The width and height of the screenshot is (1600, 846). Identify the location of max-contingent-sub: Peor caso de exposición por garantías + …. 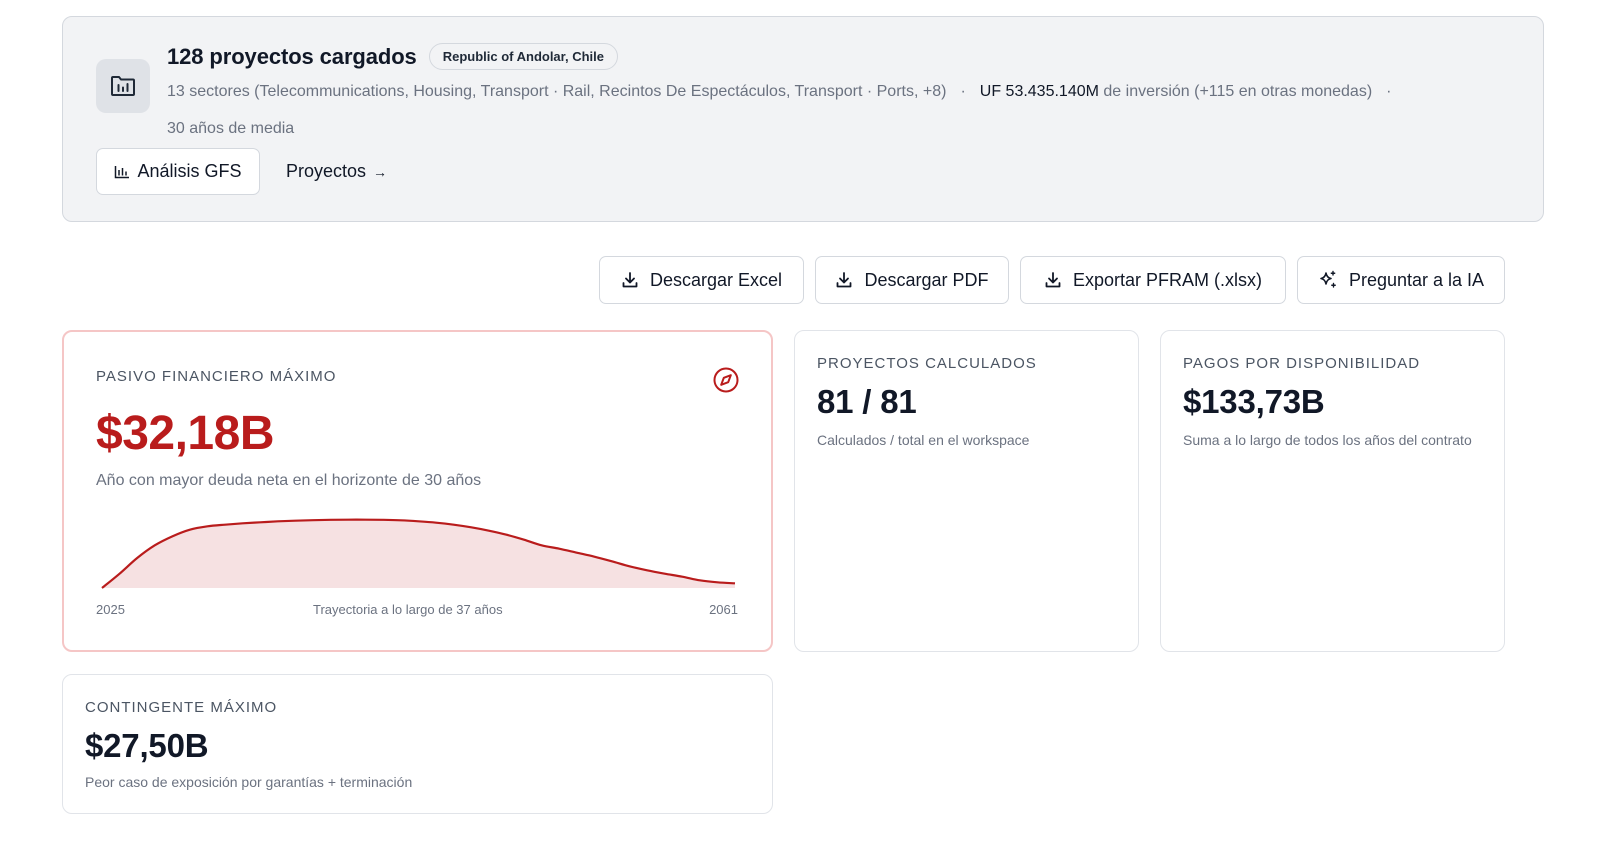
(249, 782).